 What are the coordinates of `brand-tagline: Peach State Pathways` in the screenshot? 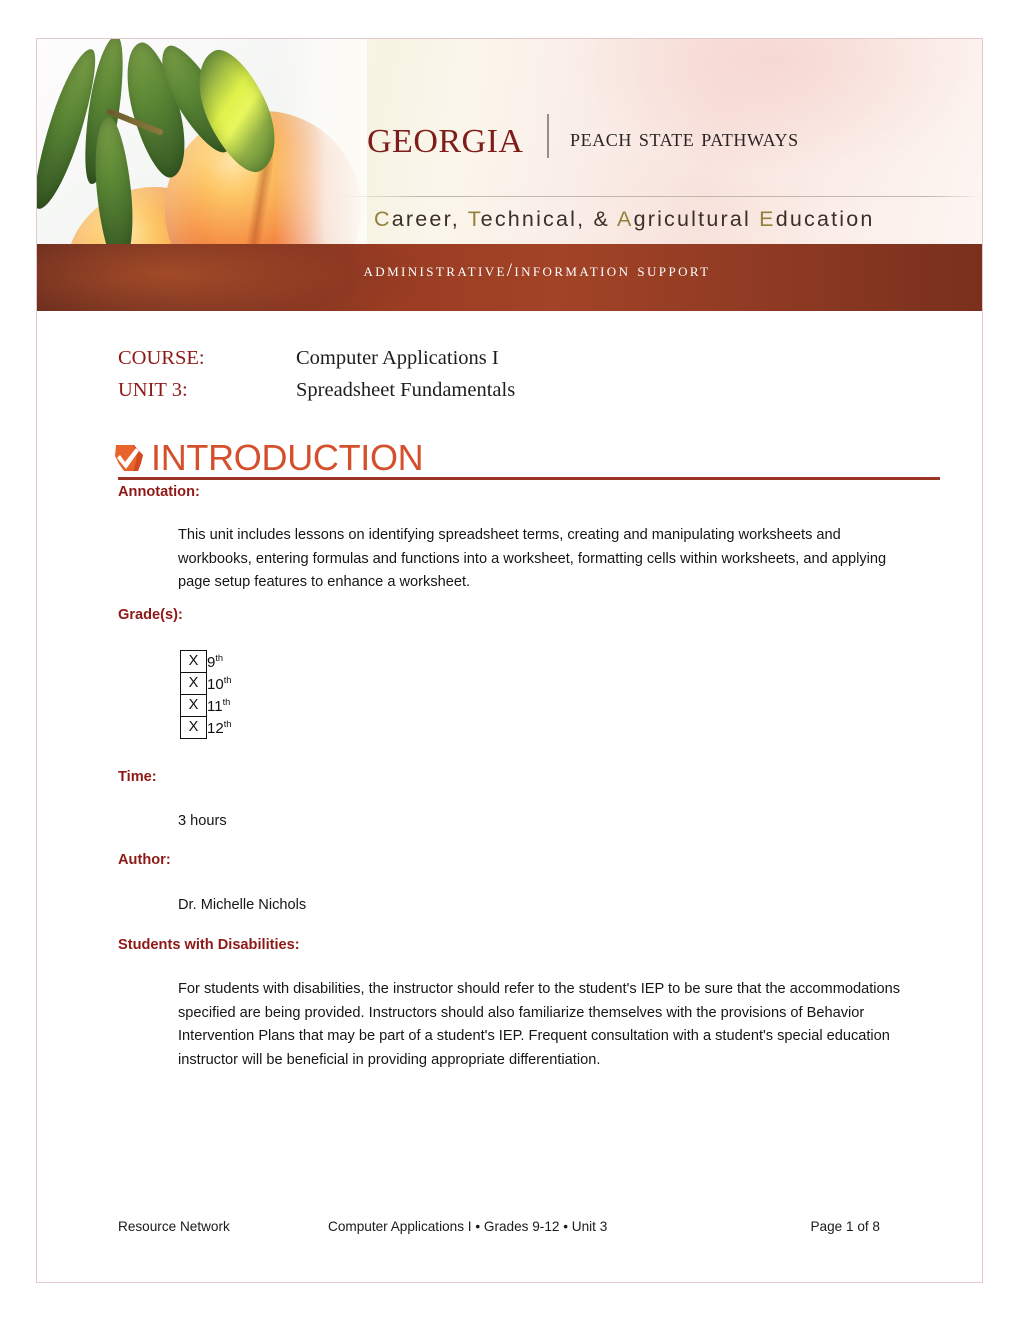 It's located at (684, 138).